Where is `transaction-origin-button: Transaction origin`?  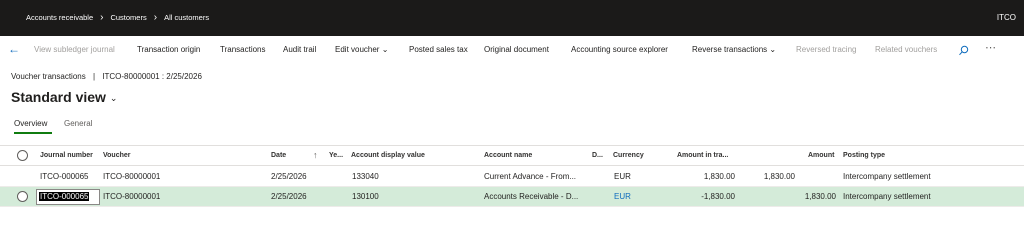 transaction-origin-button: Transaction origin is located at coordinates (168, 49).